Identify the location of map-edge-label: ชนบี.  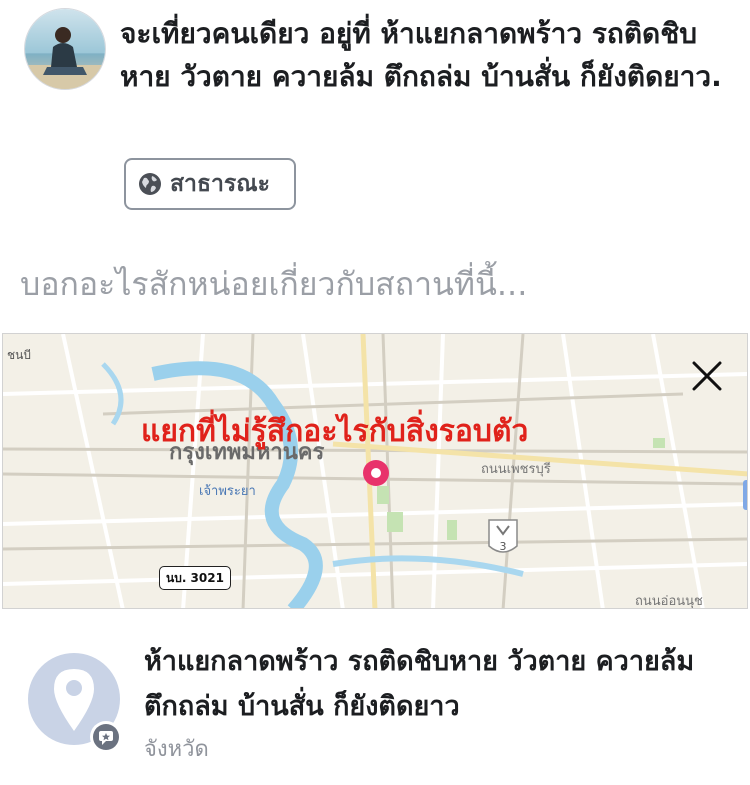
(19, 355).